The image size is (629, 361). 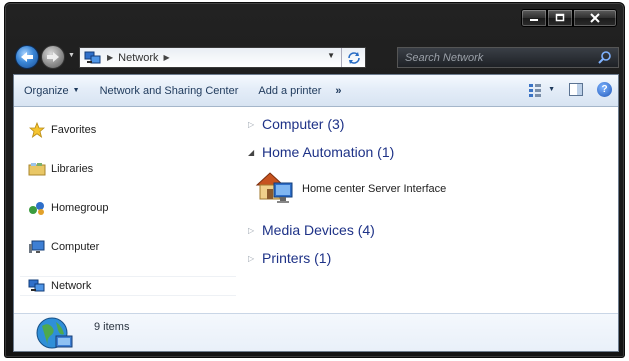 I want to click on add-printer-label: Add a printer, so click(x=290, y=90).